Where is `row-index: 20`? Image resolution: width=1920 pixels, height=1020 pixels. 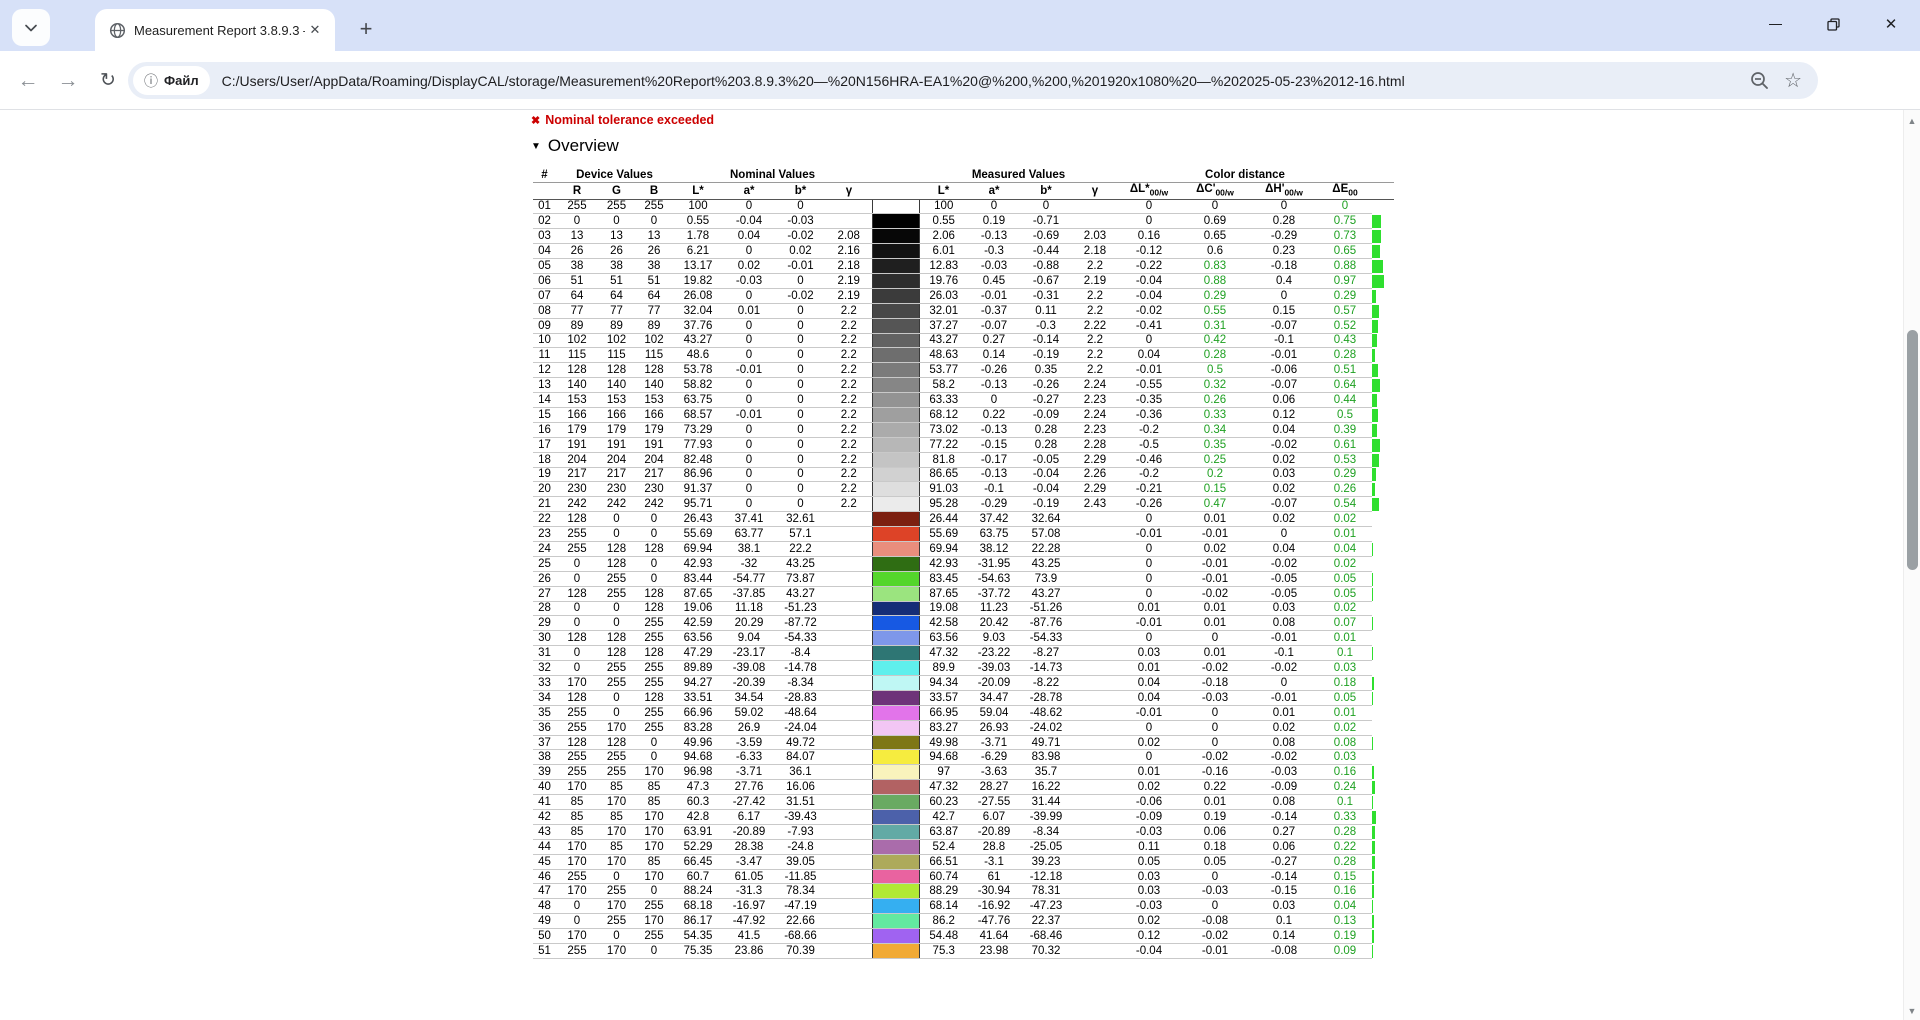
row-index: 20 is located at coordinates (544, 489).